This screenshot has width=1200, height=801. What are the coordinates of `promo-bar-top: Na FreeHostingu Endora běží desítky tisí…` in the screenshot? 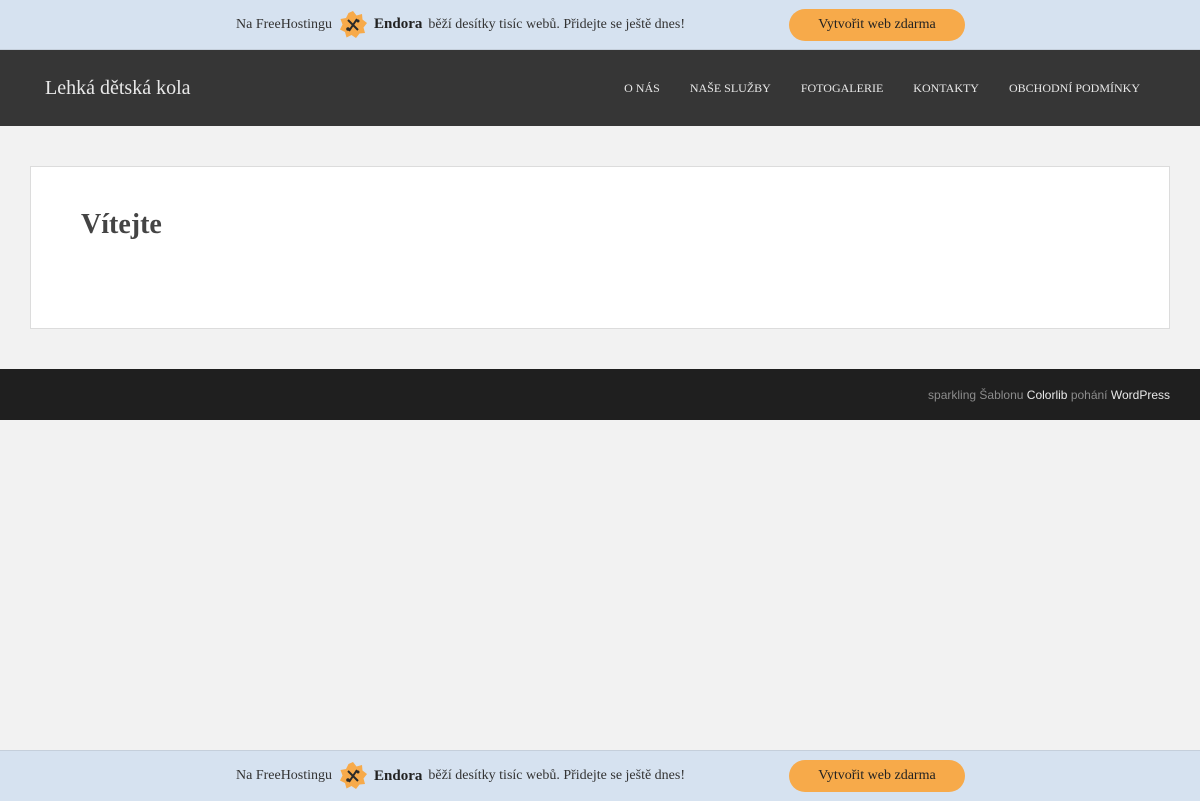 It's located at (600, 25).